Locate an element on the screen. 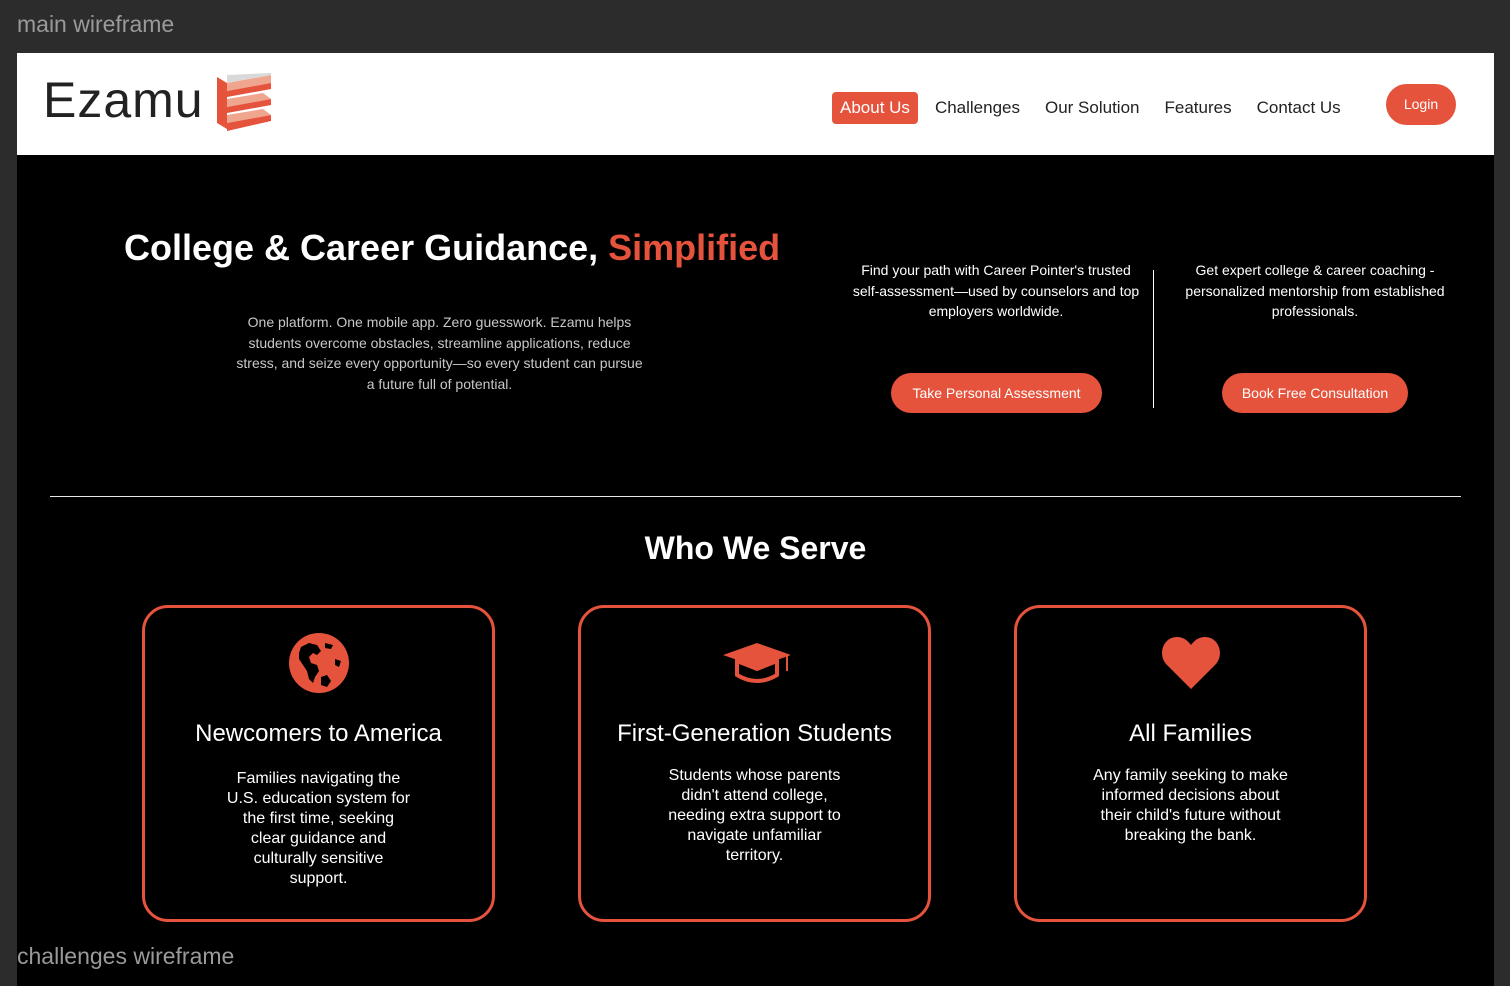 The width and height of the screenshot is (1510, 986). heart-icon is located at coordinates (1190, 663).